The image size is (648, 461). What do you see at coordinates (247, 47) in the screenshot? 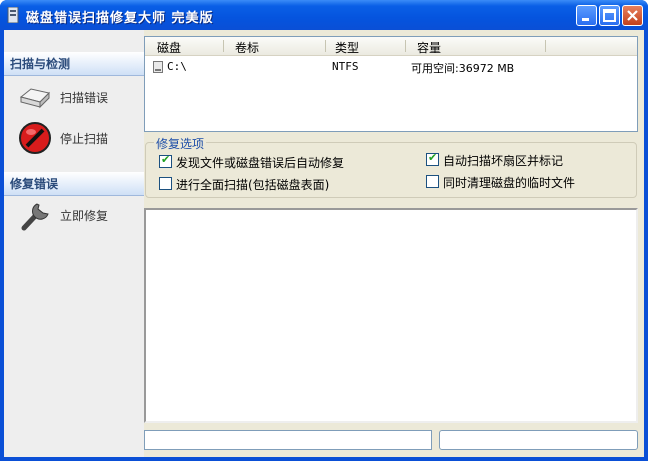
I see `col-label: 卷标` at bounding box center [247, 47].